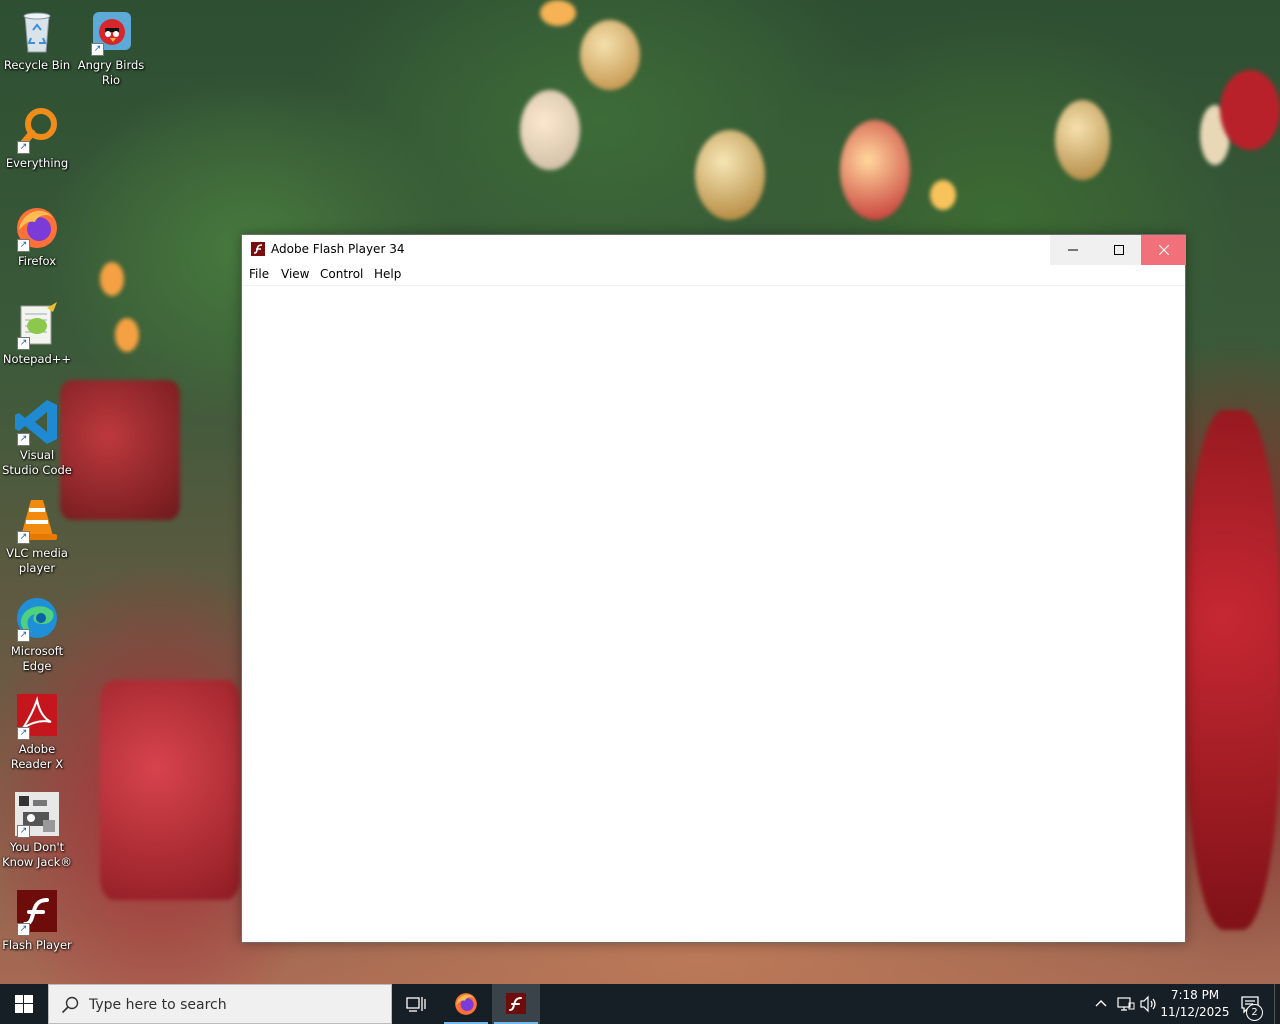  I want to click on desktop-icon-you-dont-know-jack: ↗ You Don't Know Jack®, so click(37, 830).